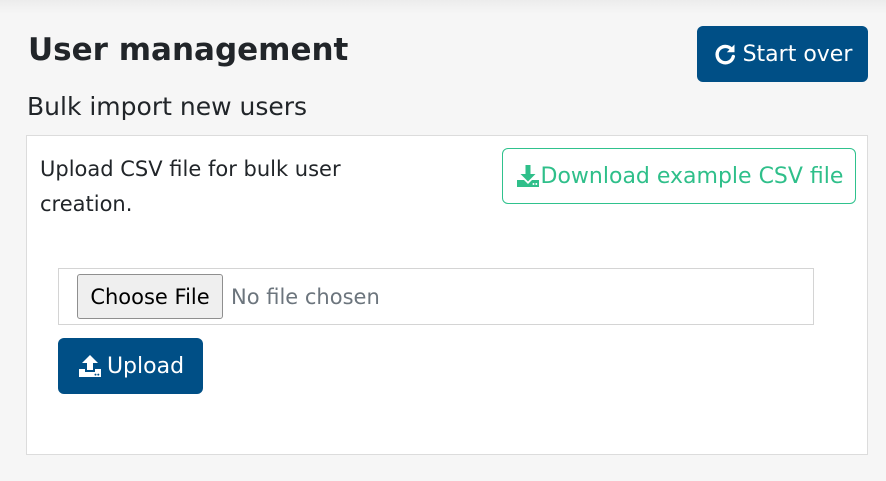  What do you see at coordinates (528, 176) in the screenshot?
I see `download-icon` at bounding box center [528, 176].